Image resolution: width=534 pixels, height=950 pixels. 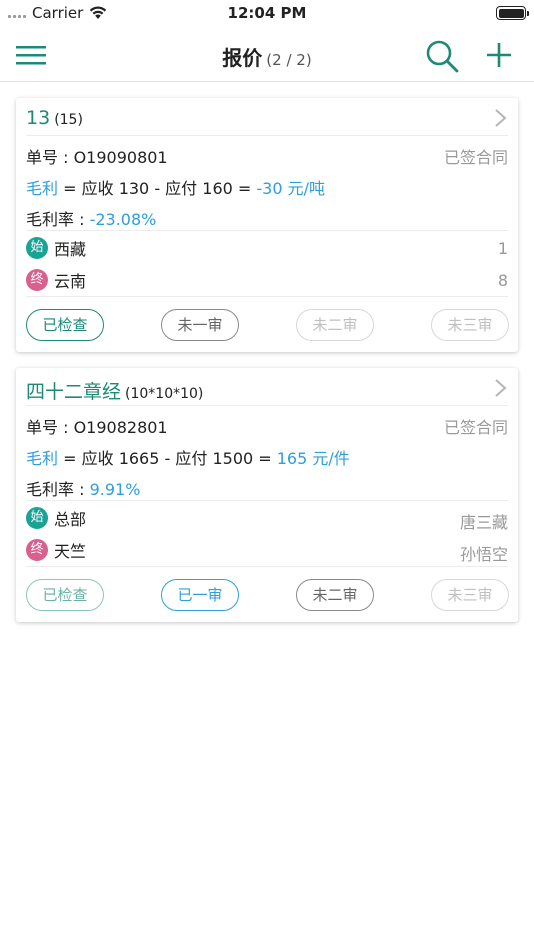 What do you see at coordinates (233, 458) in the screenshot?
I see `payable-value: 1500` at bounding box center [233, 458].